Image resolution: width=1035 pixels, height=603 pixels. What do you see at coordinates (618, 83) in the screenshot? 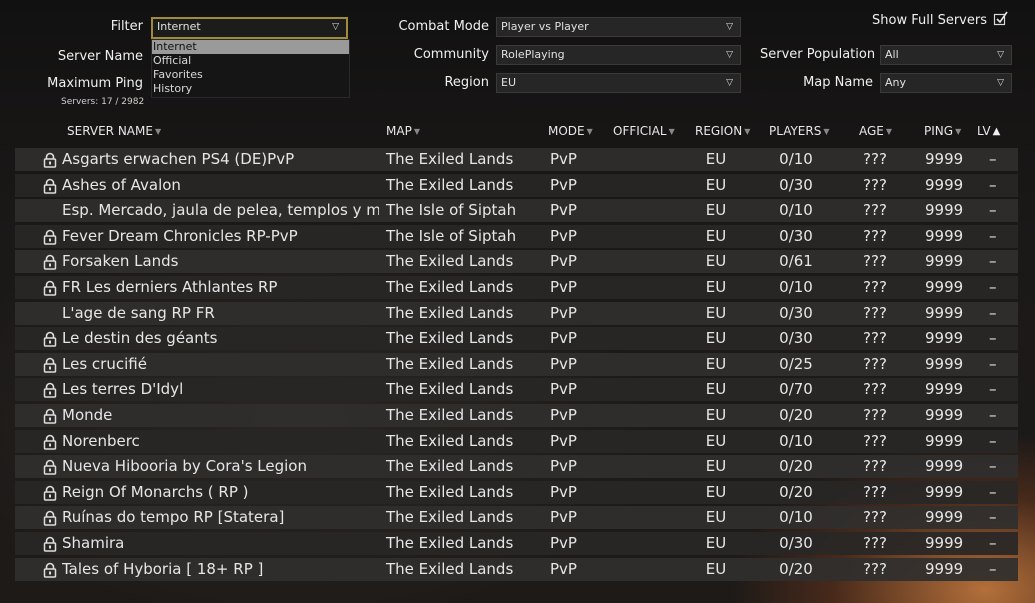
I see `region-dropdown: EU ▽` at bounding box center [618, 83].